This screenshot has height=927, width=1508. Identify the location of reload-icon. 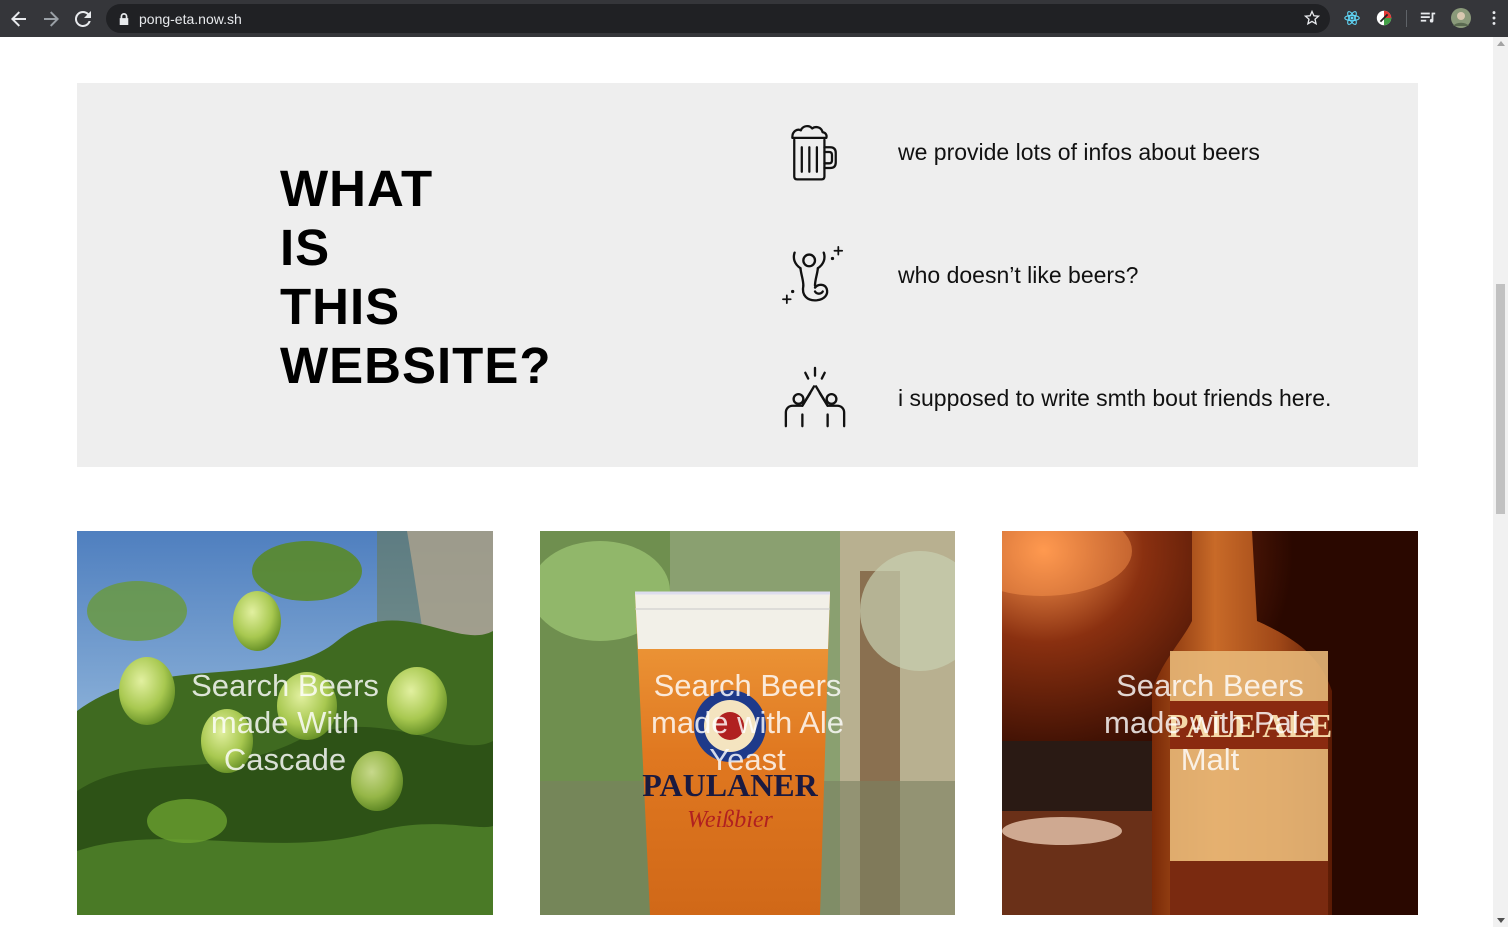
(83, 18).